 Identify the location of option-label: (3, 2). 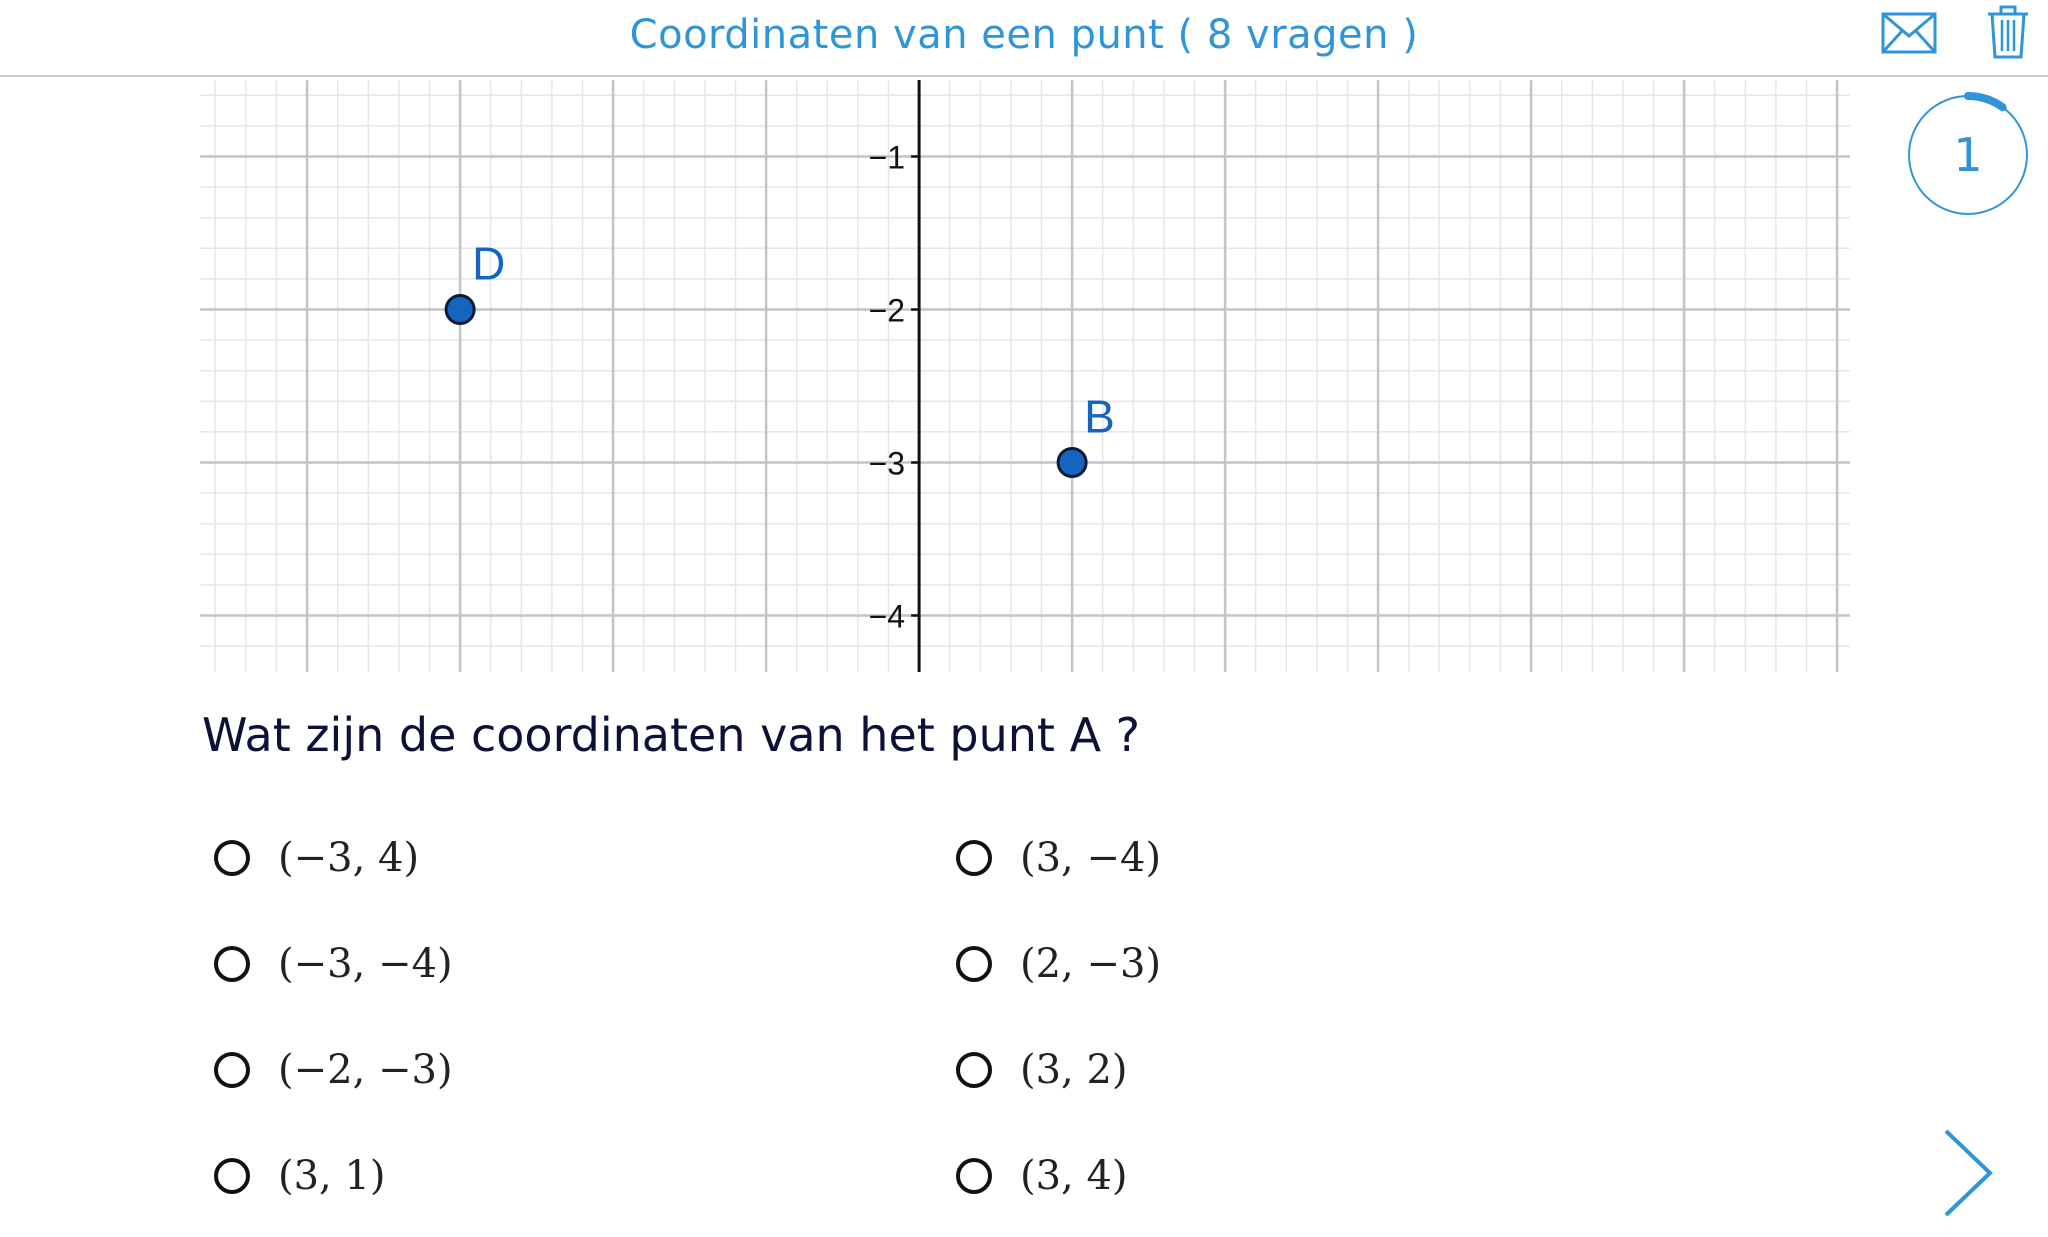
(1074, 1070).